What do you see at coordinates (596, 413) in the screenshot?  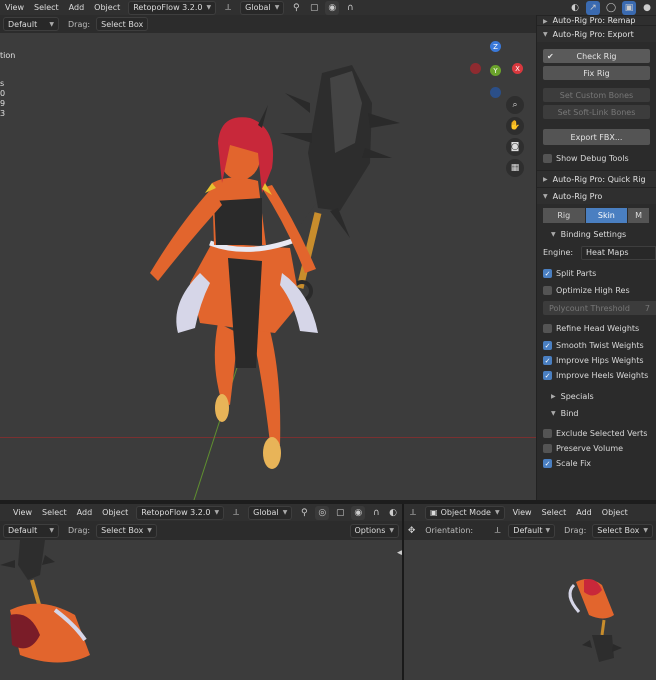 I see `bind-header: ▼ Bind` at bounding box center [596, 413].